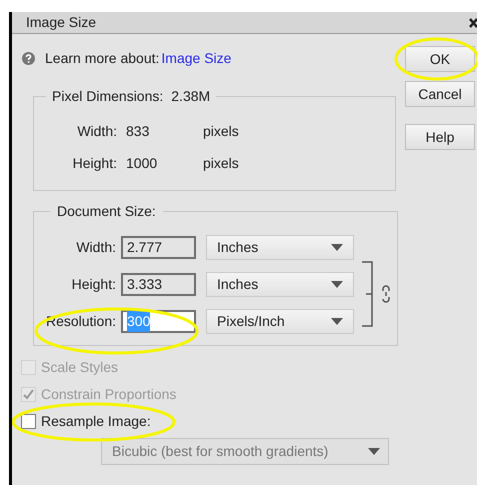  What do you see at coordinates (137, 131) in the screenshot?
I see `pixel-value: 833` at bounding box center [137, 131].